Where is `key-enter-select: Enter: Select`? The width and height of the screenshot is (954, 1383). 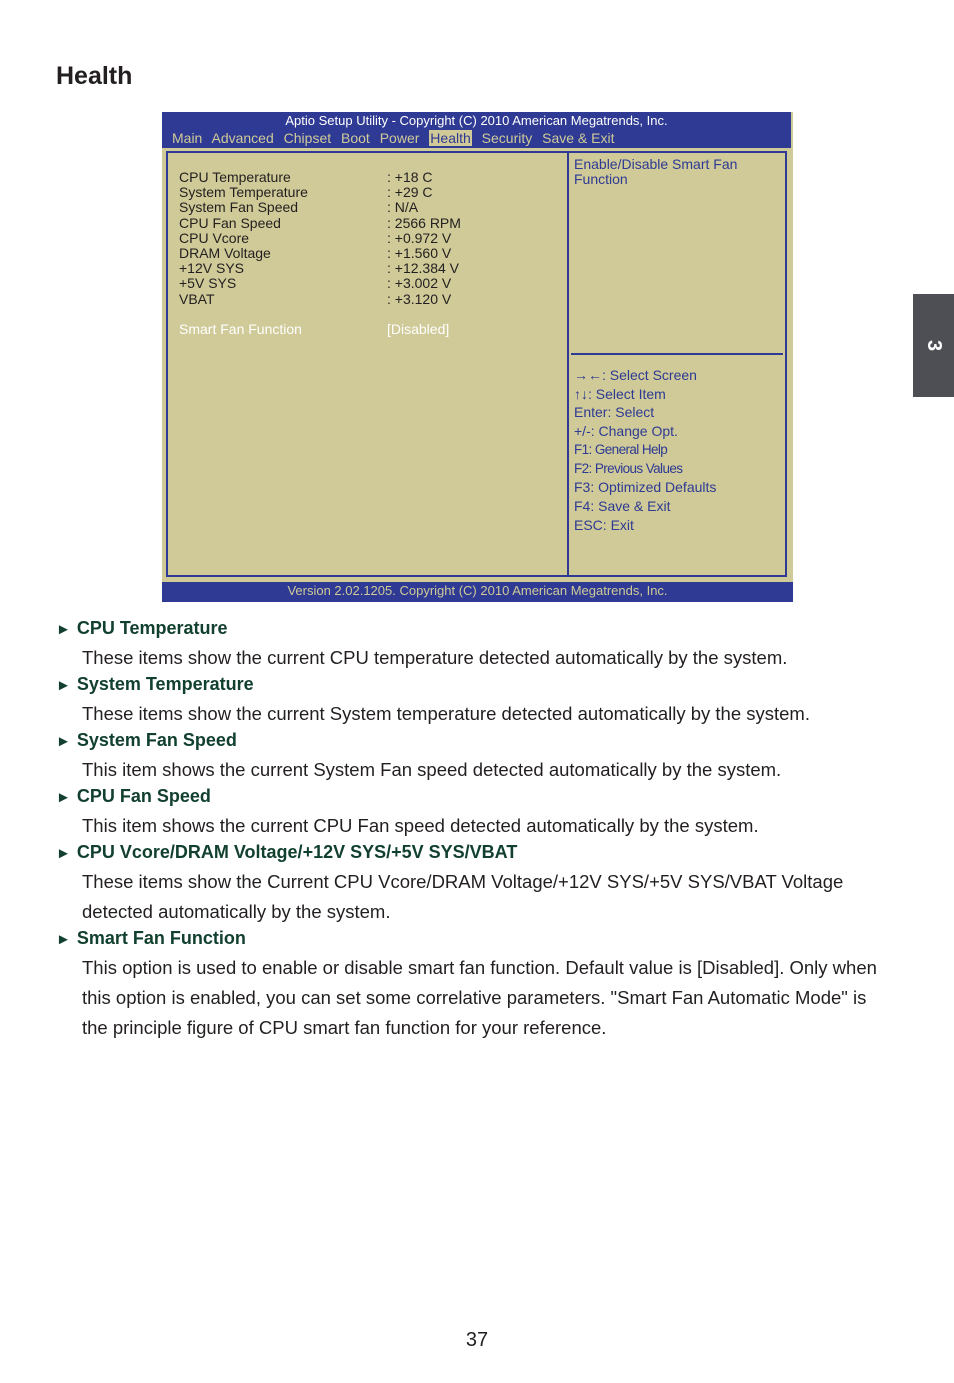
key-enter-select: Enter: Select is located at coordinates (614, 412).